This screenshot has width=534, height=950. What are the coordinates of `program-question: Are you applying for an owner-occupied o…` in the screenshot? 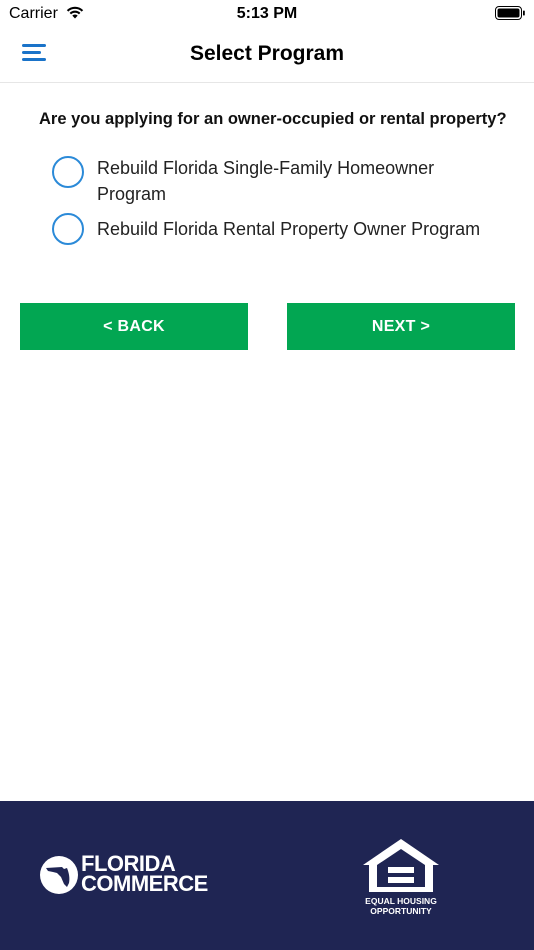 It's located at (273, 119).